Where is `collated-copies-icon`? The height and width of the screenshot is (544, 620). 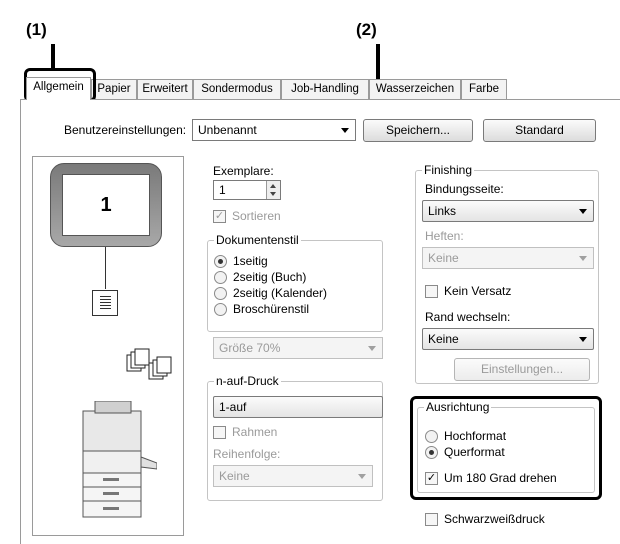 collated-copies-icon is located at coordinates (149, 364).